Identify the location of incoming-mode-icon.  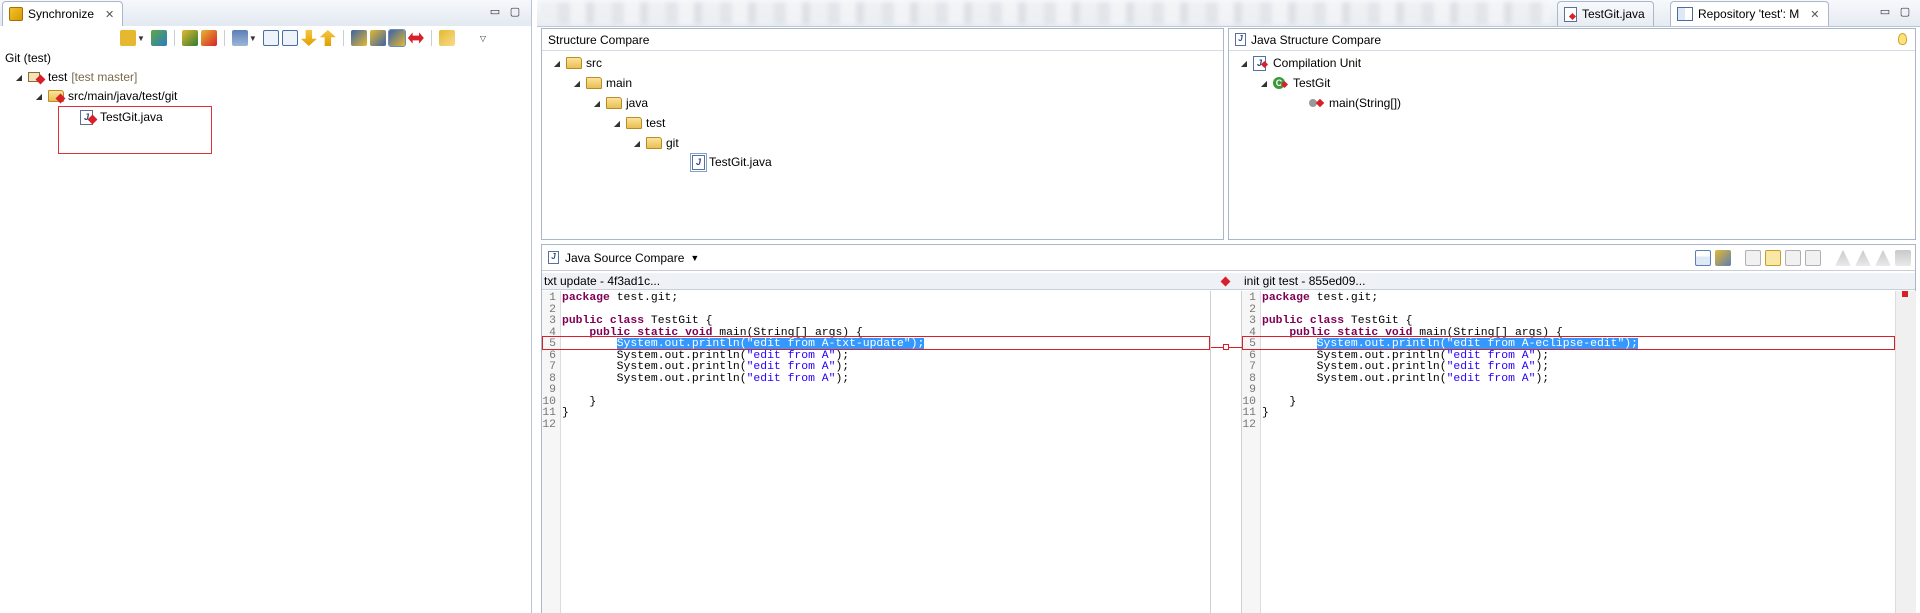
(358, 38).